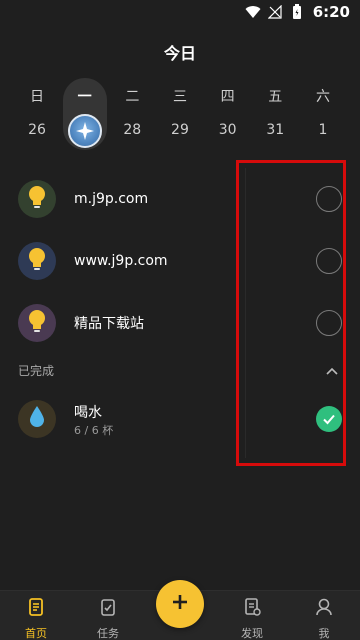 The image size is (360, 640). Describe the element at coordinates (37, 130) in the screenshot. I see `day-number: 26` at that location.